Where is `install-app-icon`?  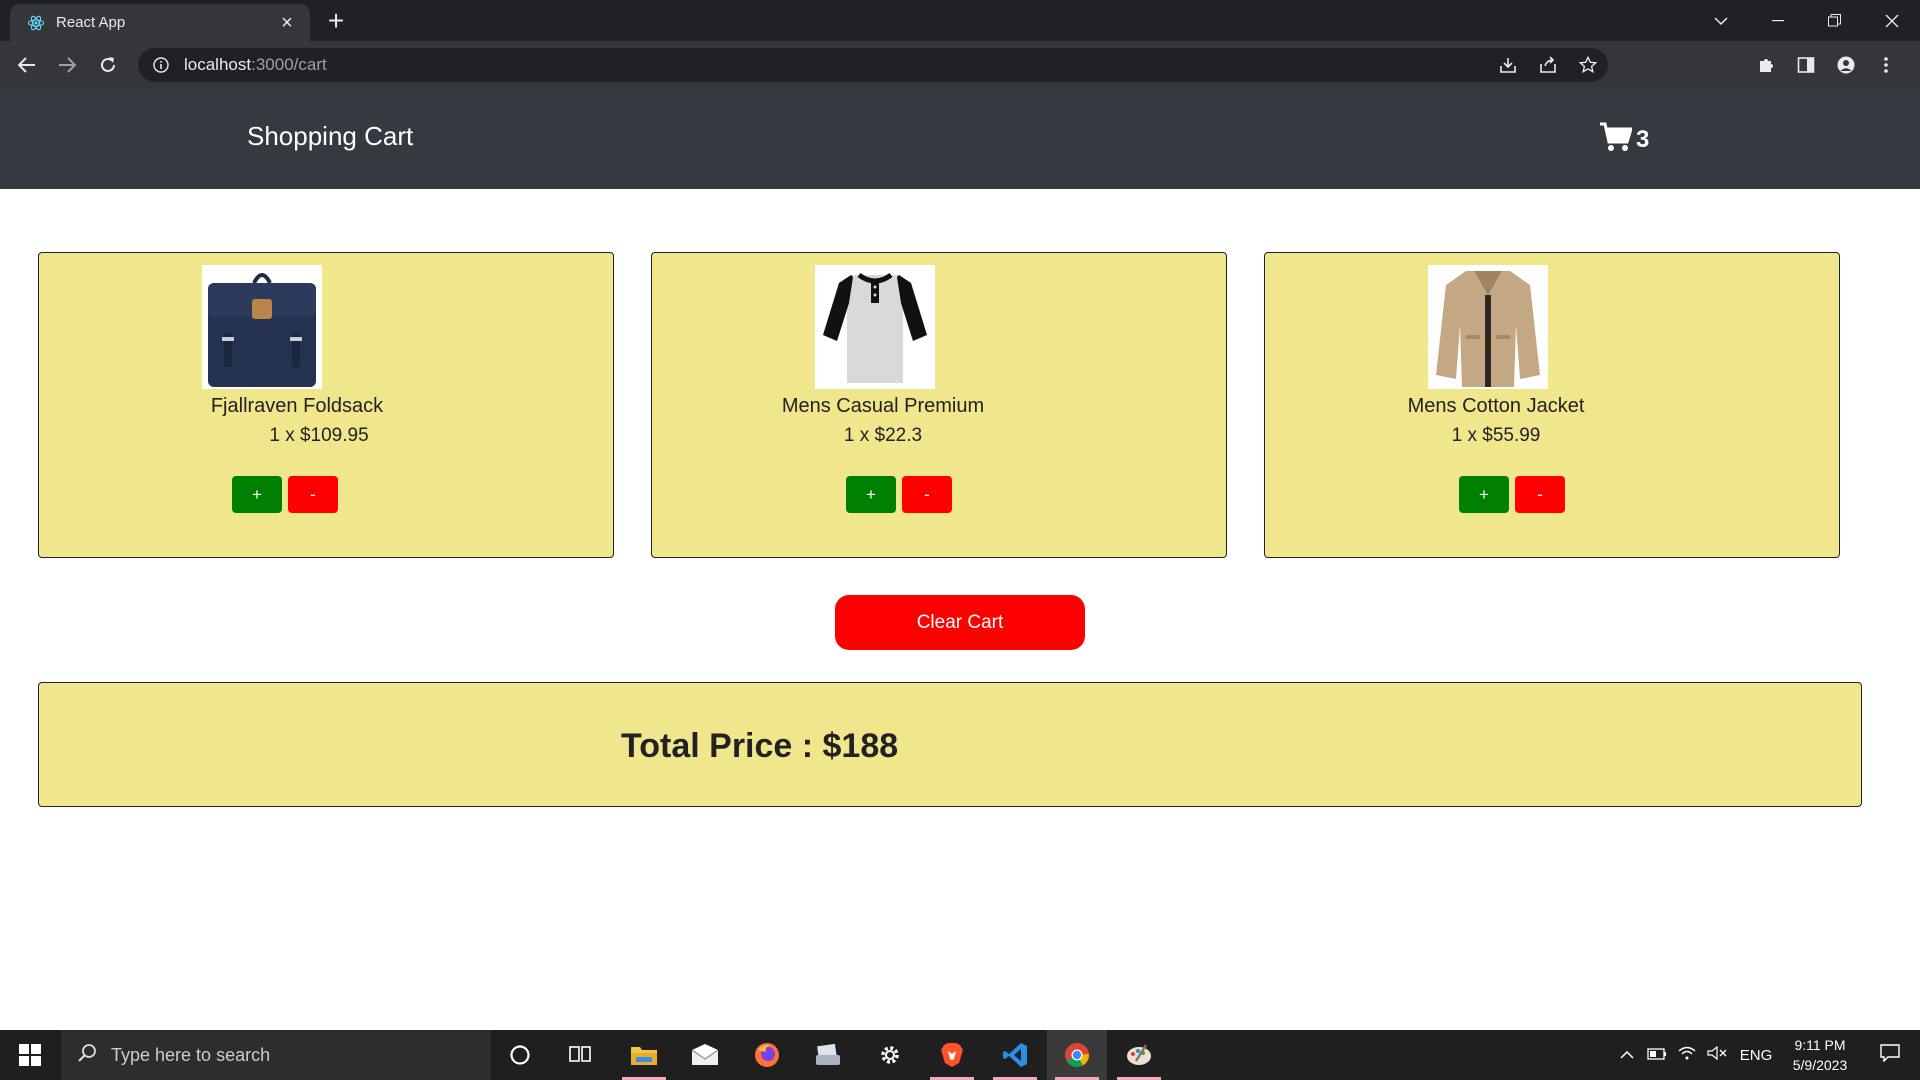 install-app-icon is located at coordinates (1508, 65).